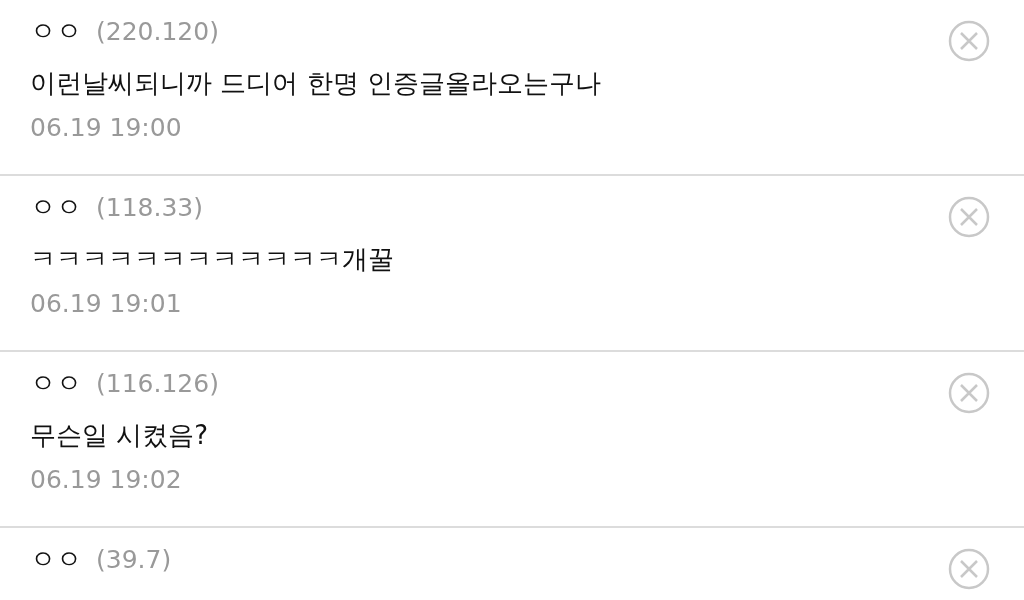 Image resolution: width=1024 pixels, height=600 pixels. What do you see at coordinates (106, 303) in the screenshot?
I see `comment-date: 06.19 19:01` at bounding box center [106, 303].